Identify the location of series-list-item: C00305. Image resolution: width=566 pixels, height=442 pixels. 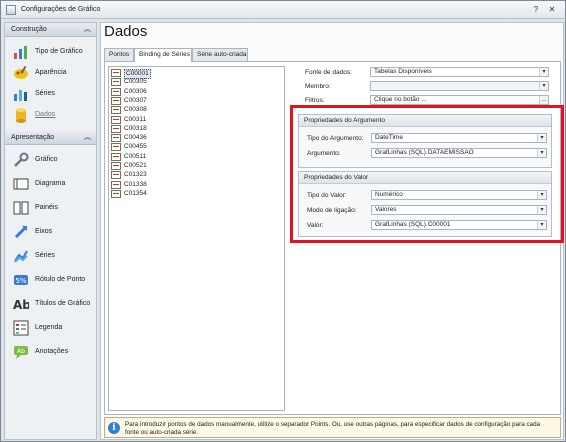
(158, 82).